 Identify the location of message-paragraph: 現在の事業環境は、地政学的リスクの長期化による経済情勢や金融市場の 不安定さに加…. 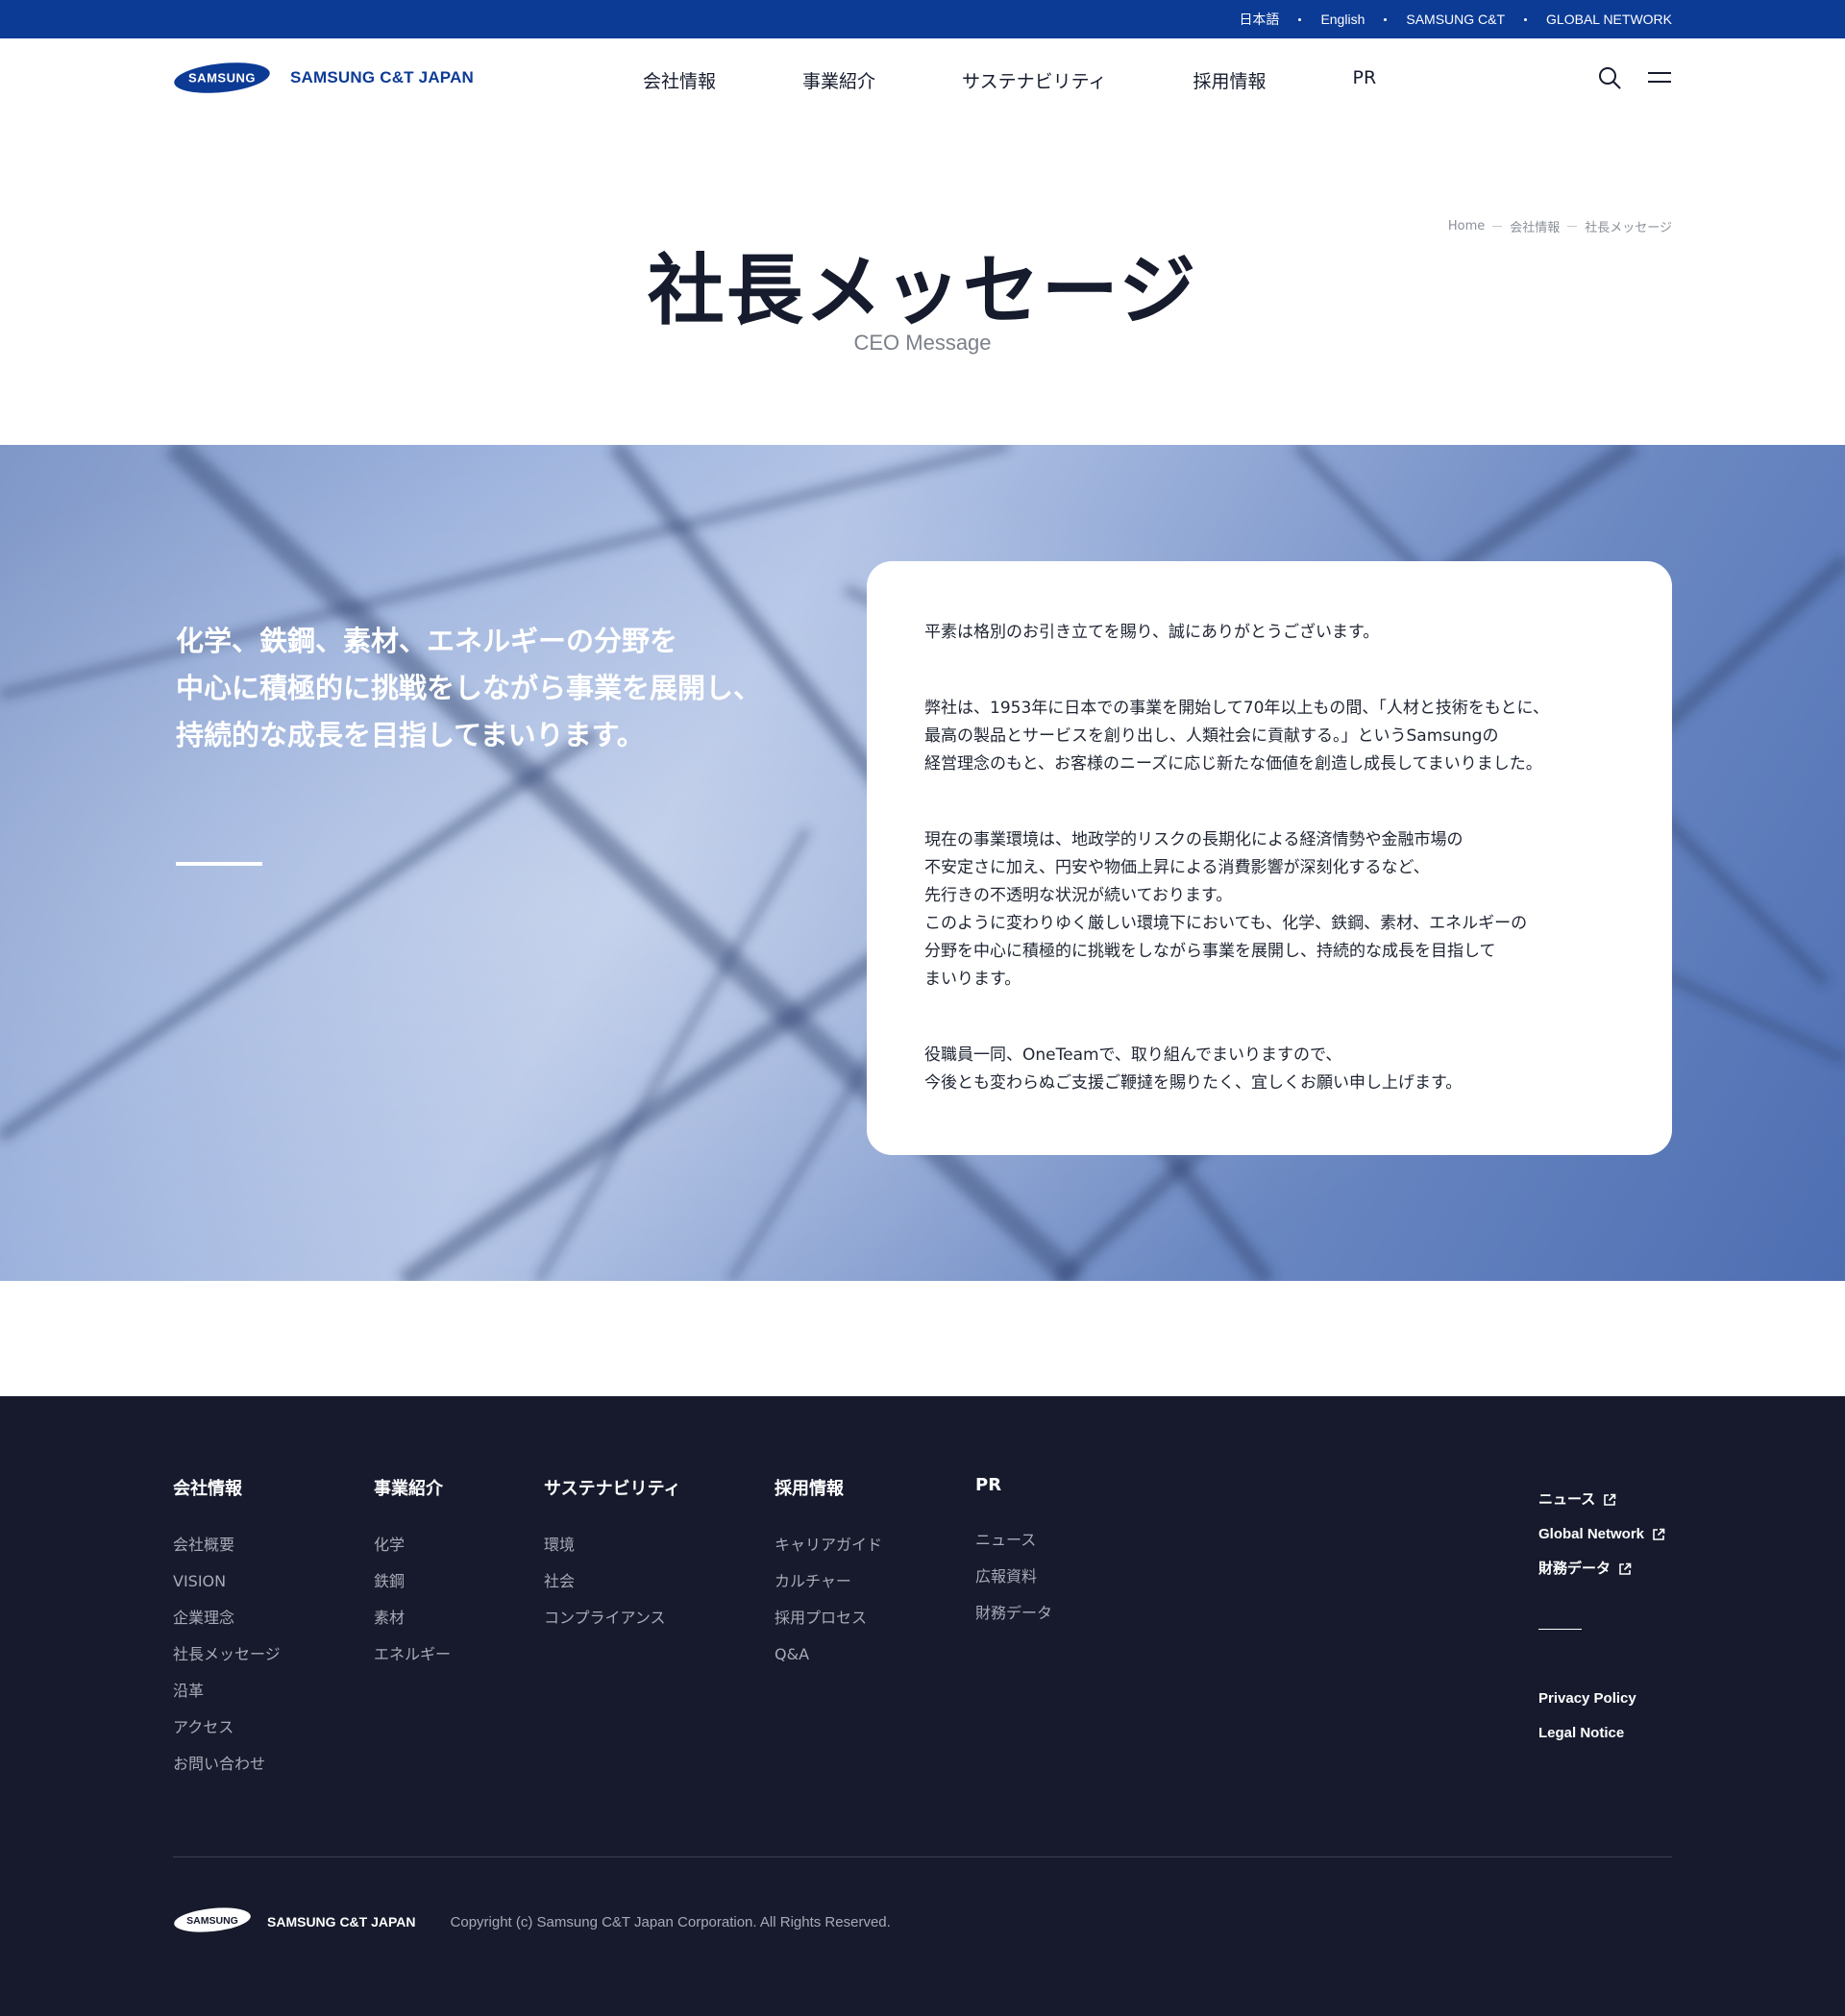
(1269, 910).